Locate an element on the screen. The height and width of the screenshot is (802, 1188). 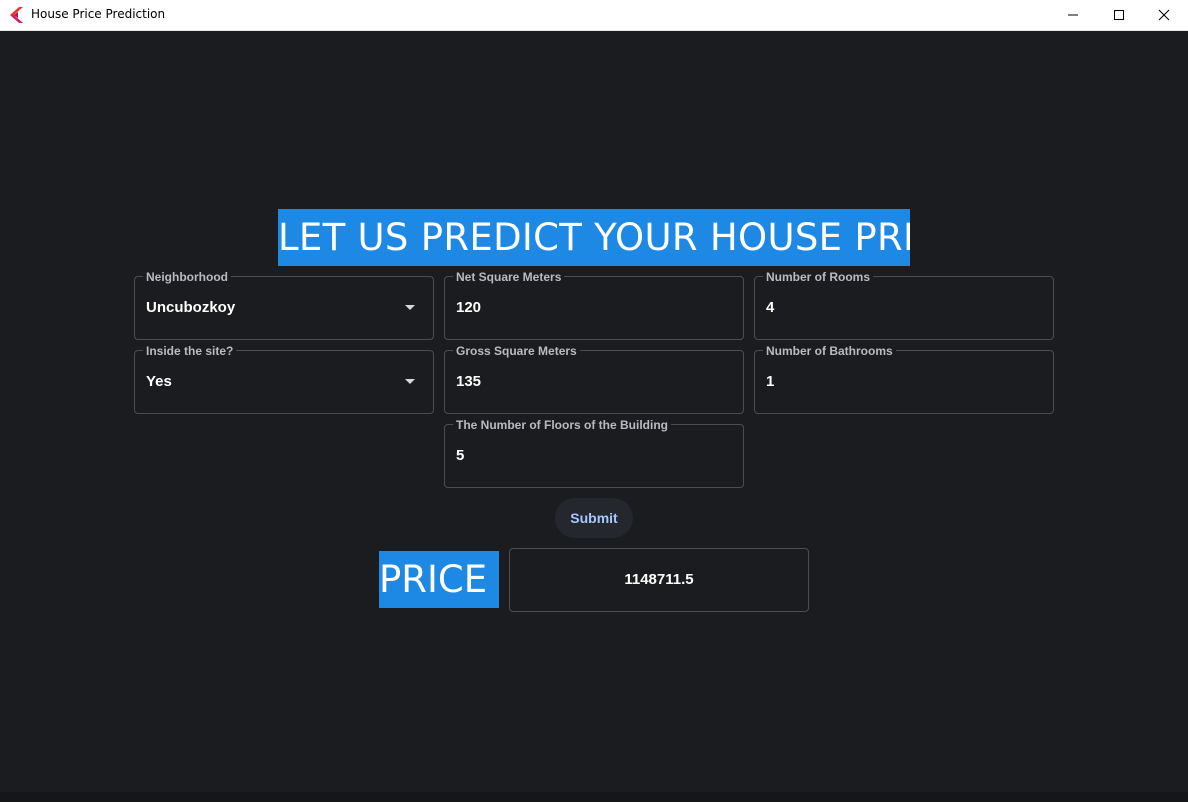
number-of-rooms-value: 4 is located at coordinates (770, 307).